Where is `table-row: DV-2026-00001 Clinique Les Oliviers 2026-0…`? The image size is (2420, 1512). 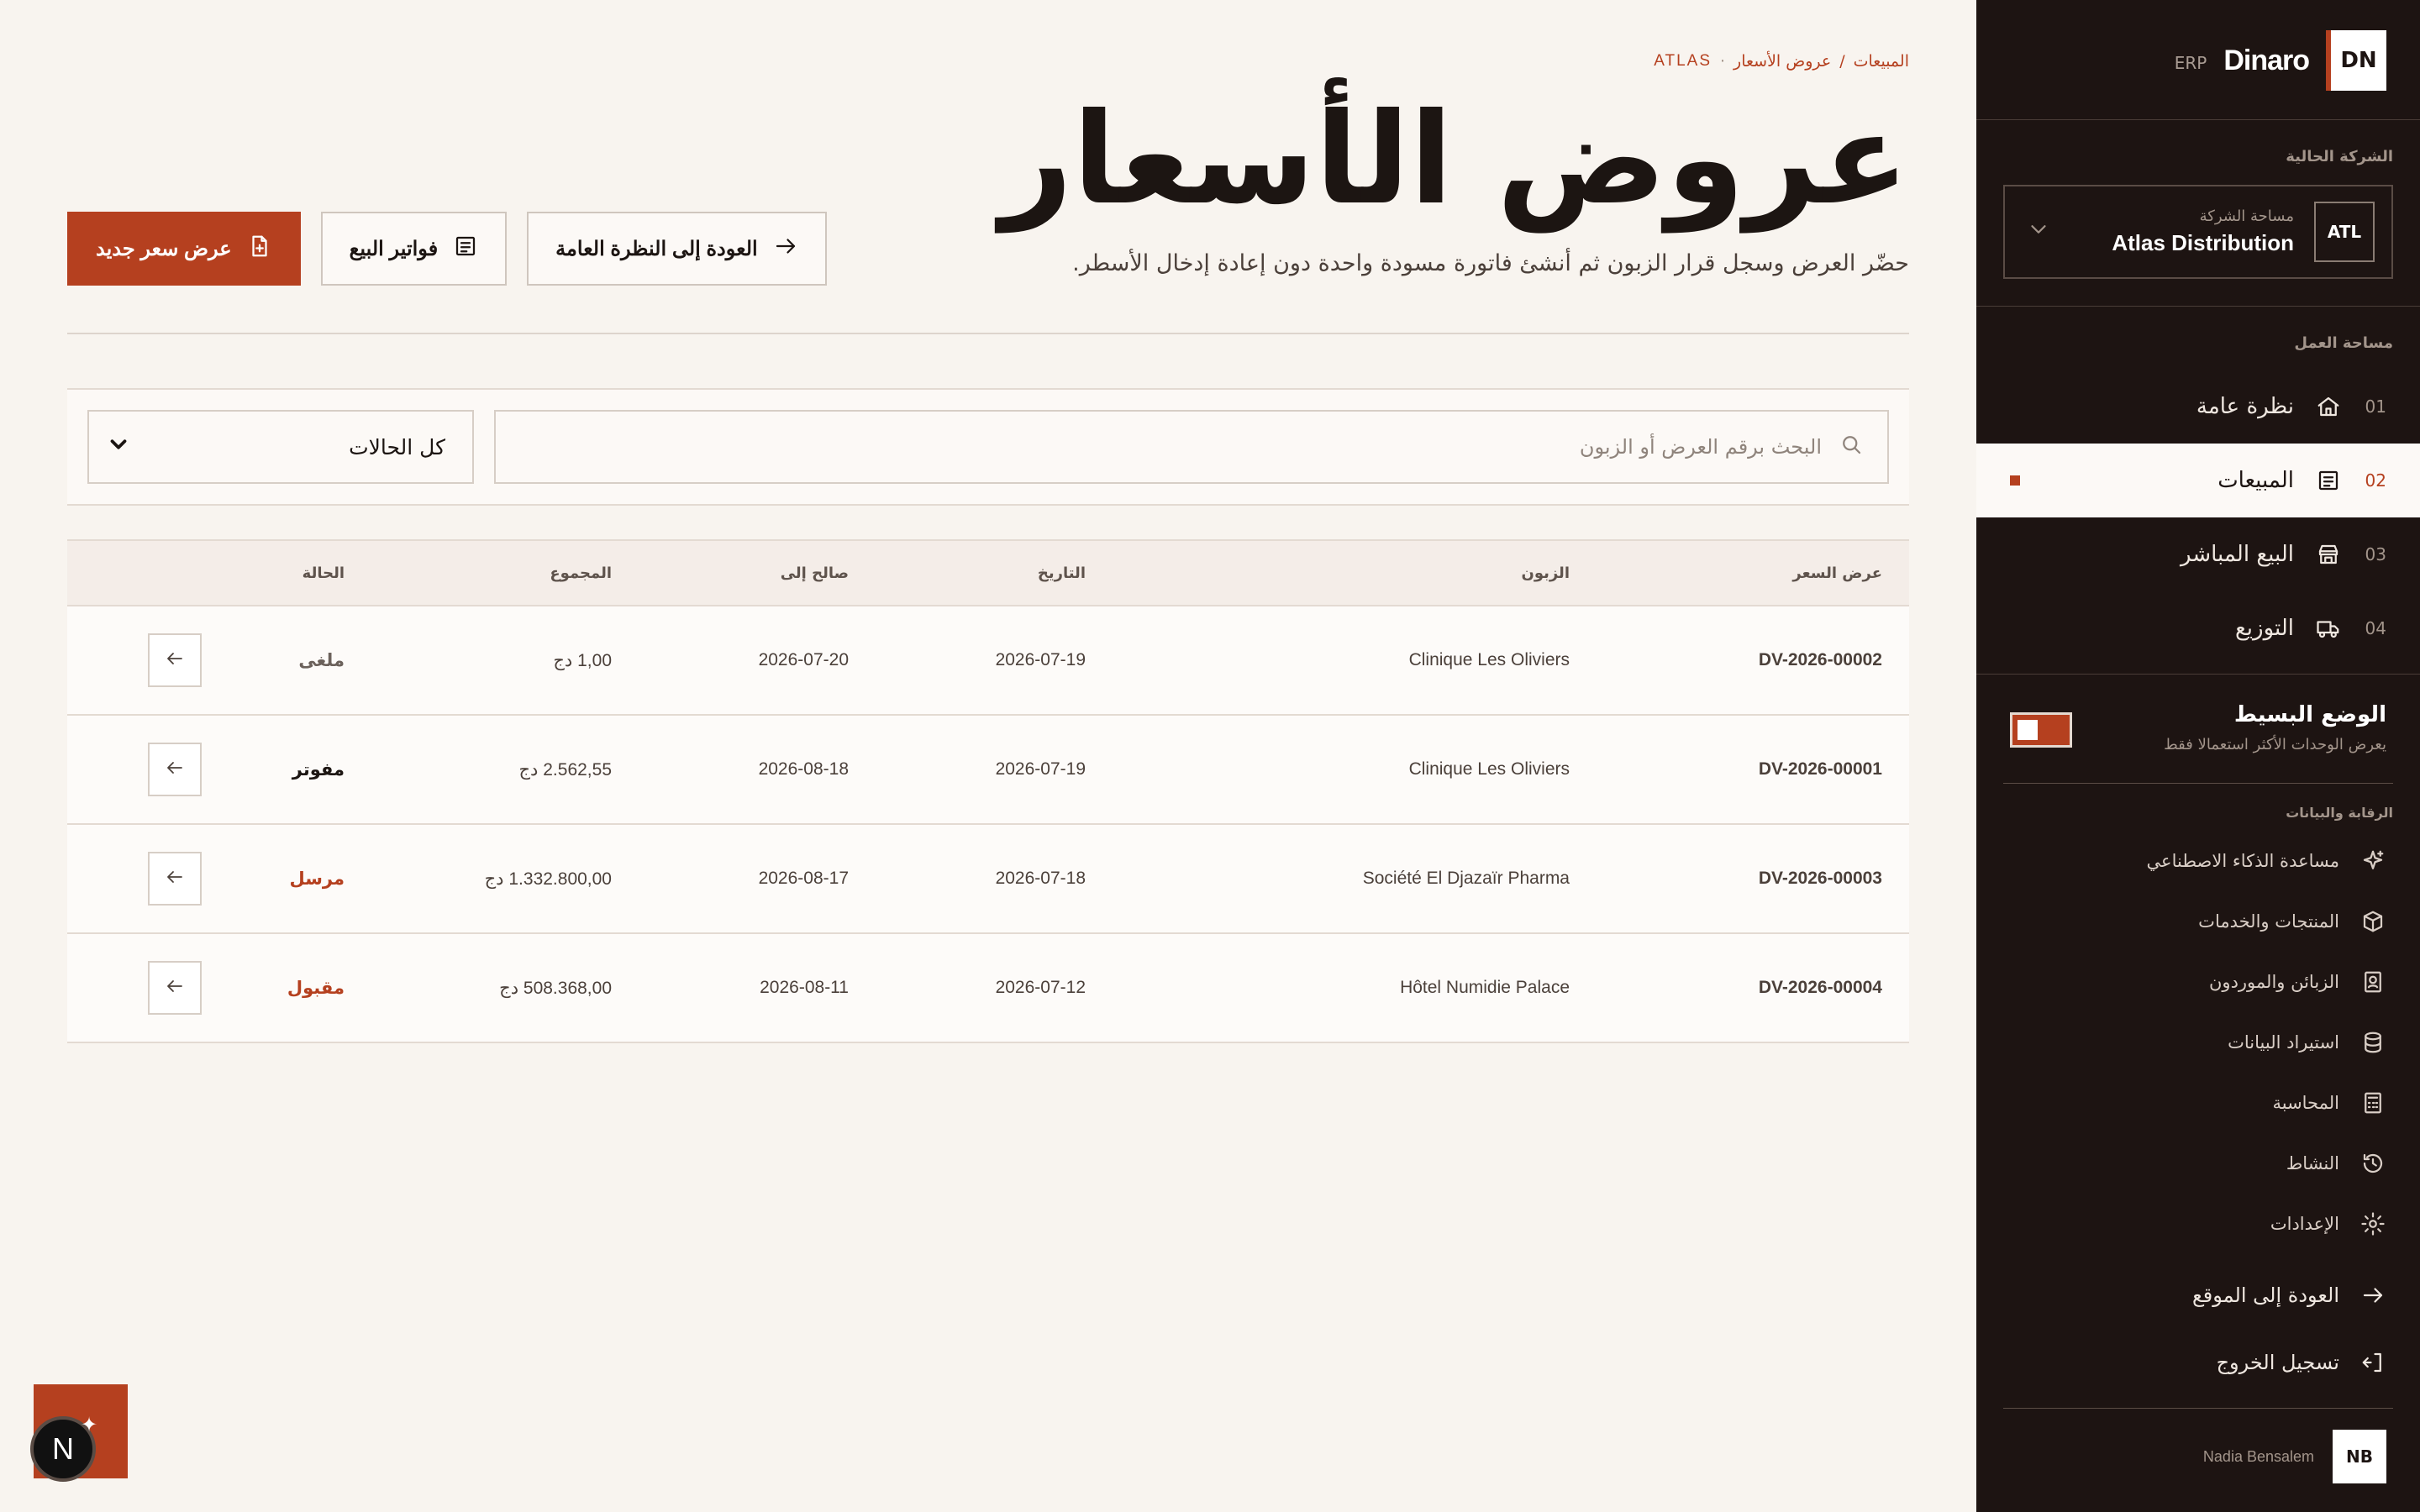
table-row: DV-2026-00001 Clinique Les Oliviers 2026-0… is located at coordinates (988, 770).